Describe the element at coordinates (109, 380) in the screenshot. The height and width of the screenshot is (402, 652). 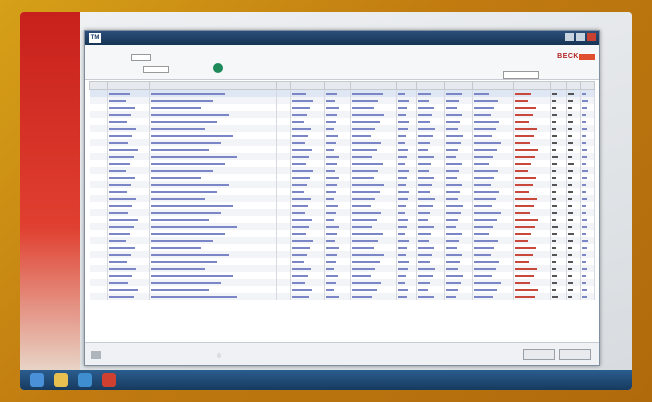
I see `app-icon` at that location.